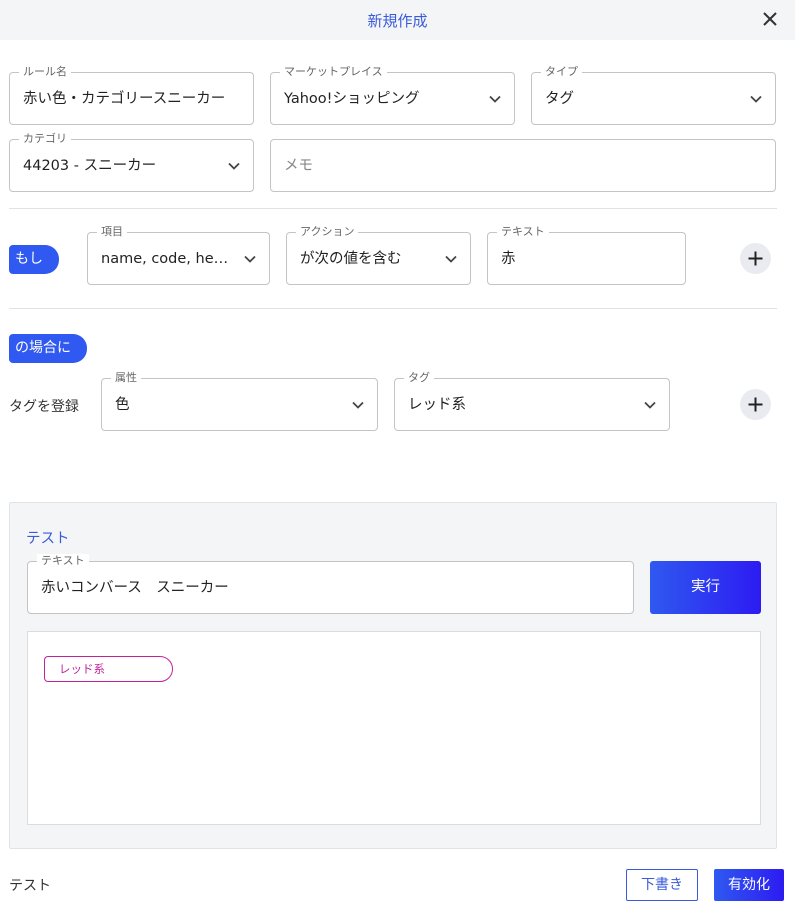 Image resolution: width=795 pixels, height=909 pixels. Describe the element at coordinates (124, 99) in the screenshot. I see `rule-name-value: 赤い色・カテゴリースニーカー` at that location.